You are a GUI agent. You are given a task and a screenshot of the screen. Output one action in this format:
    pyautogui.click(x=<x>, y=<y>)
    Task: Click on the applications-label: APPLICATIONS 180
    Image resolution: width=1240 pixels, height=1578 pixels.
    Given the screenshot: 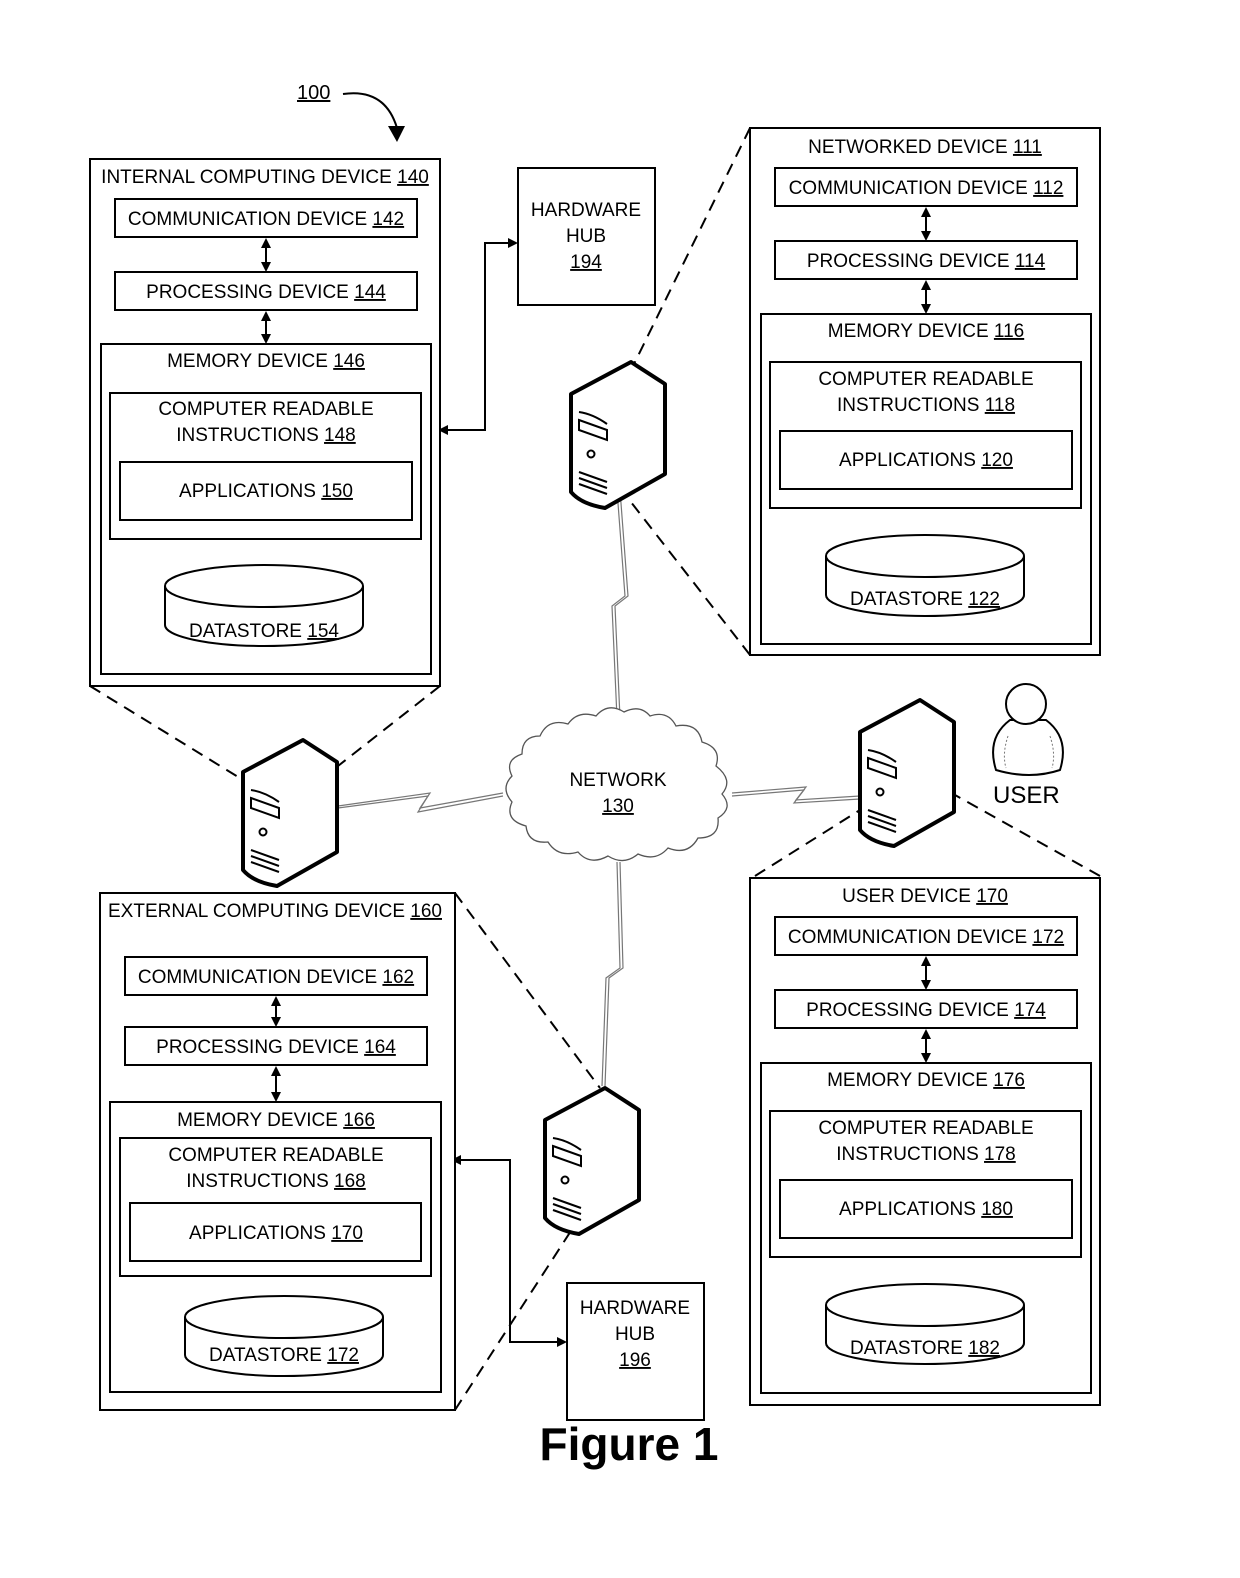 What is the action you would take?
    pyautogui.click(x=926, y=1209)
    